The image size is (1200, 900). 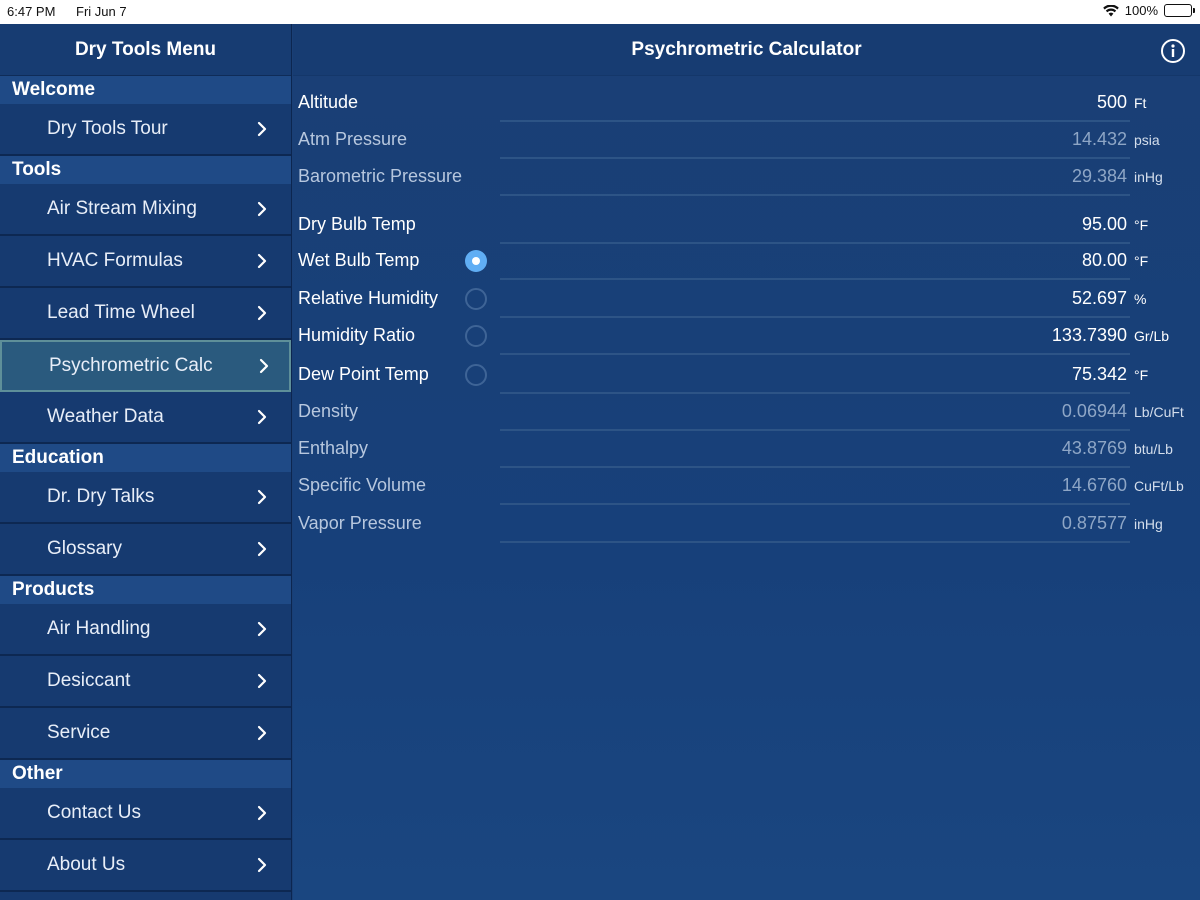 I want to click on sidebar-item-desiccant: Desiccant, so click(x=145, y=682).